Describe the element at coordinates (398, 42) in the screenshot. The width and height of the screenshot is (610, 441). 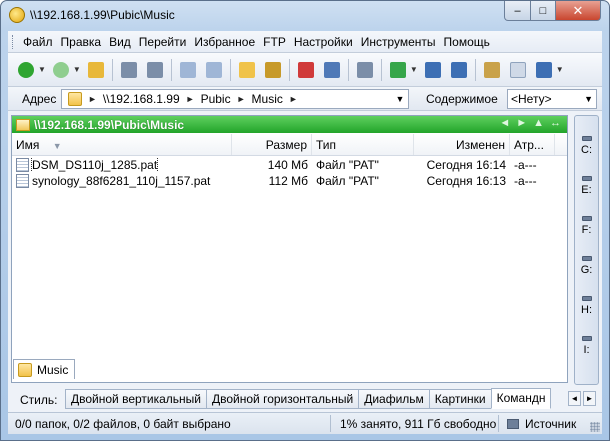
I see `menu-tools: Инструменты` at that location.